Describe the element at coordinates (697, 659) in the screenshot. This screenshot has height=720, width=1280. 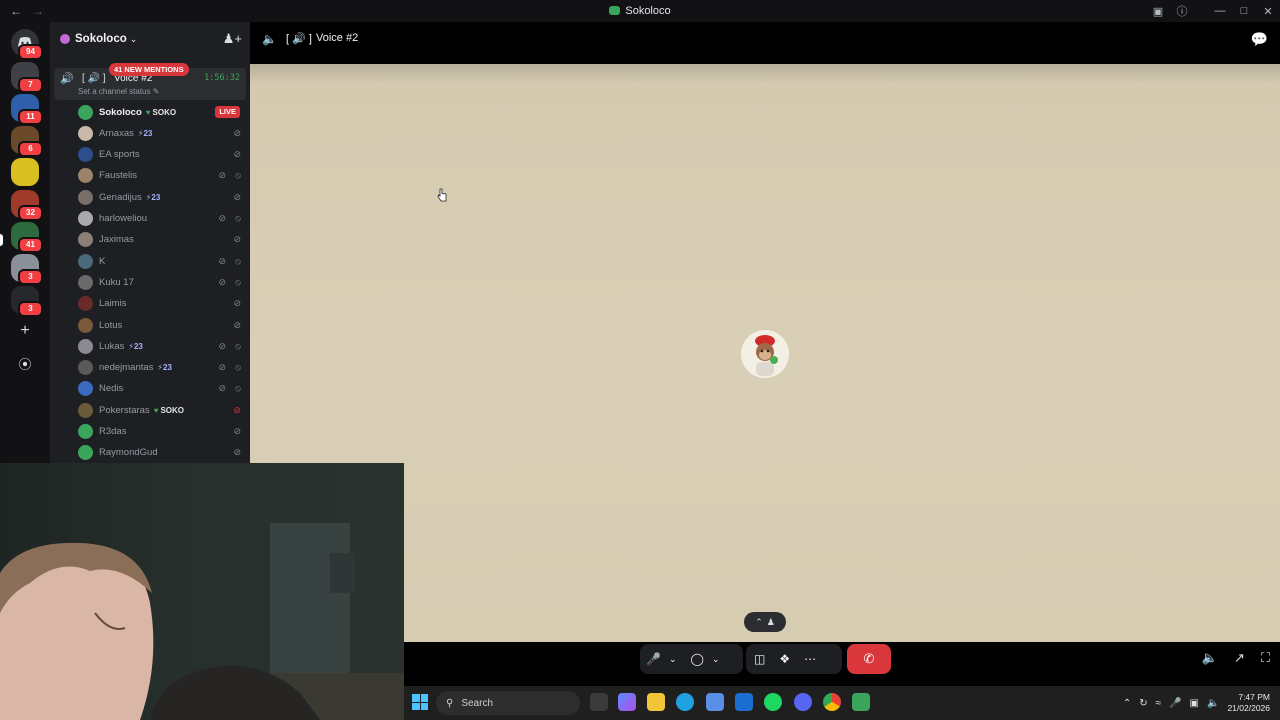
I see `camera-off-icon: ◯` at that location.